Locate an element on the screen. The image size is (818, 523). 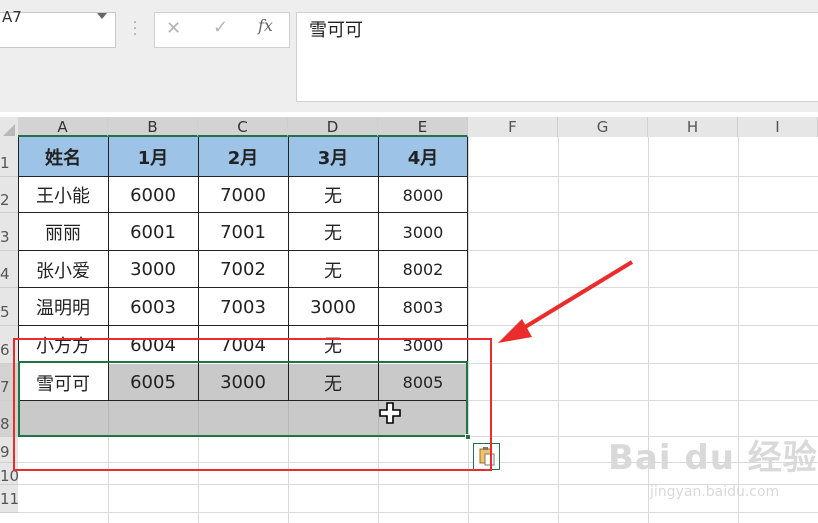
column-header-b: B is located at coordinates (153, 127).